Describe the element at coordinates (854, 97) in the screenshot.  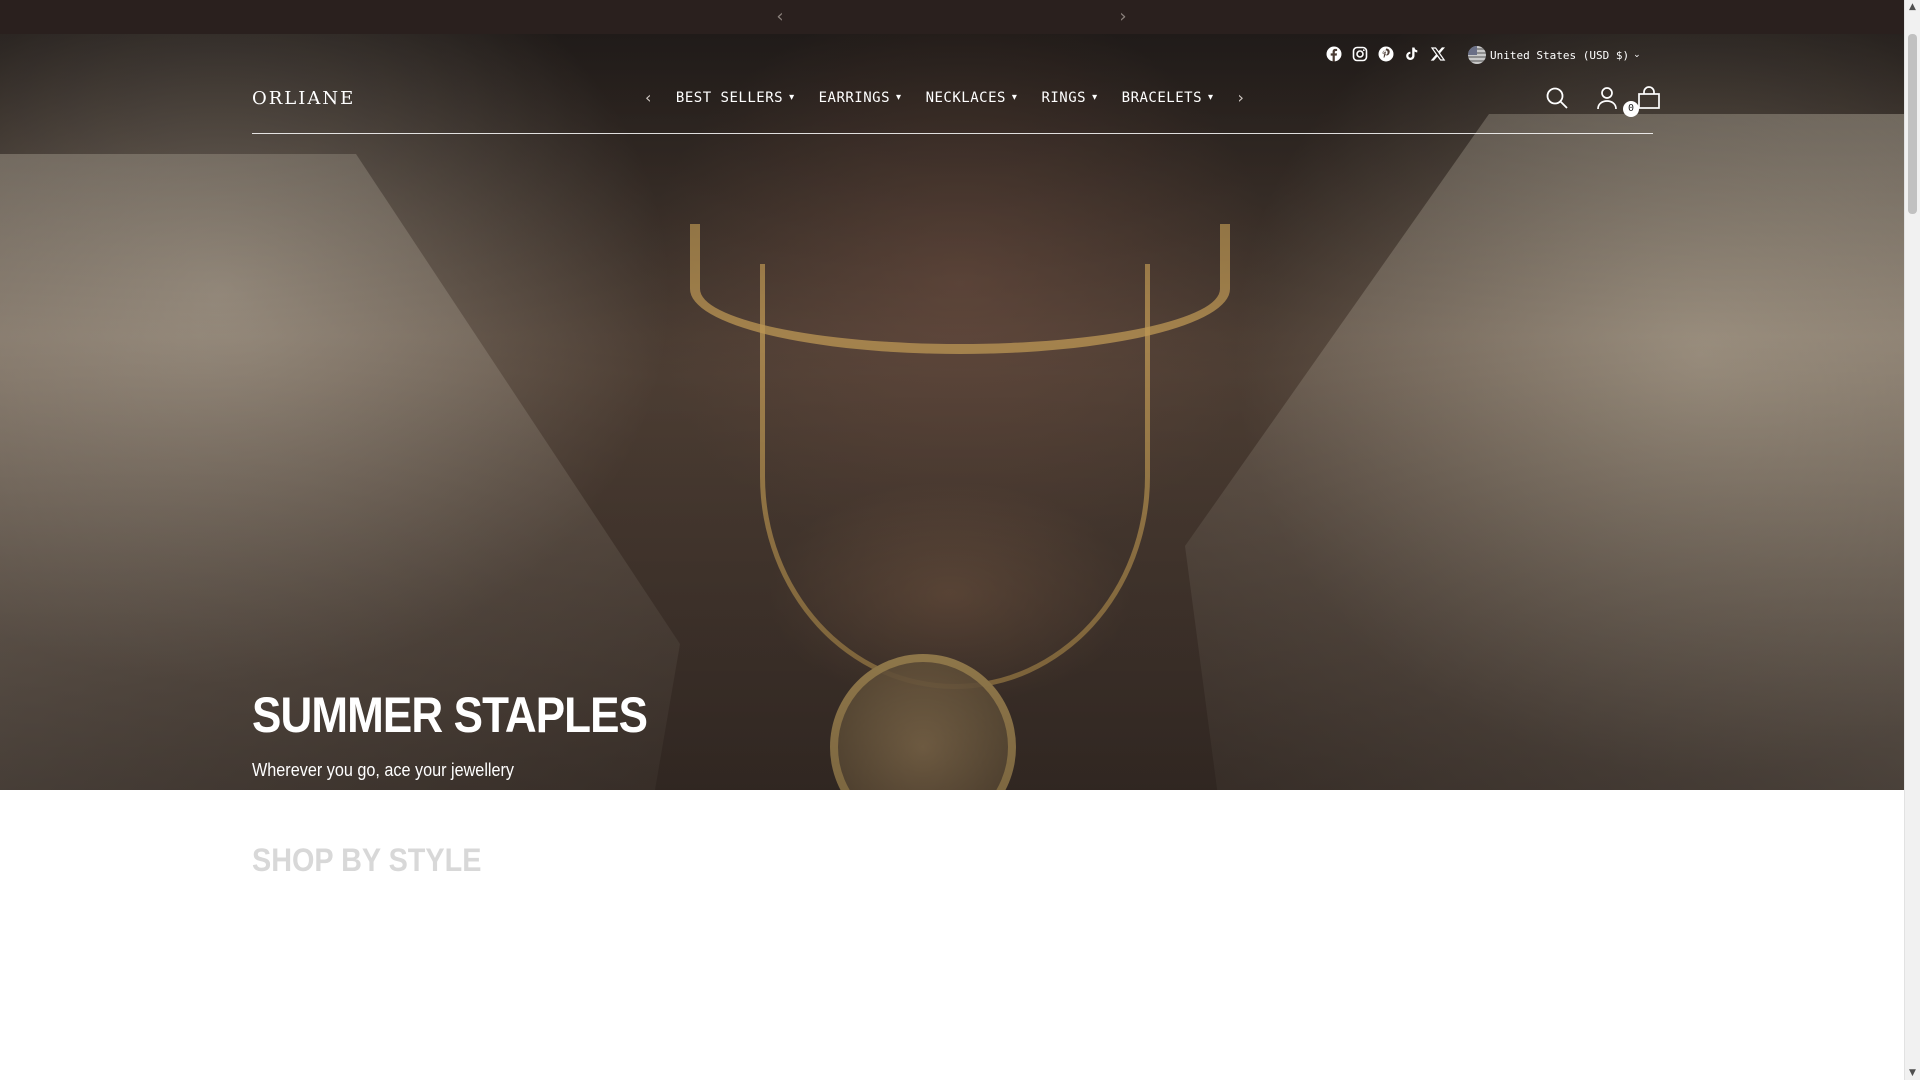
I see `nav-item-label: EARRINGS` at that location.